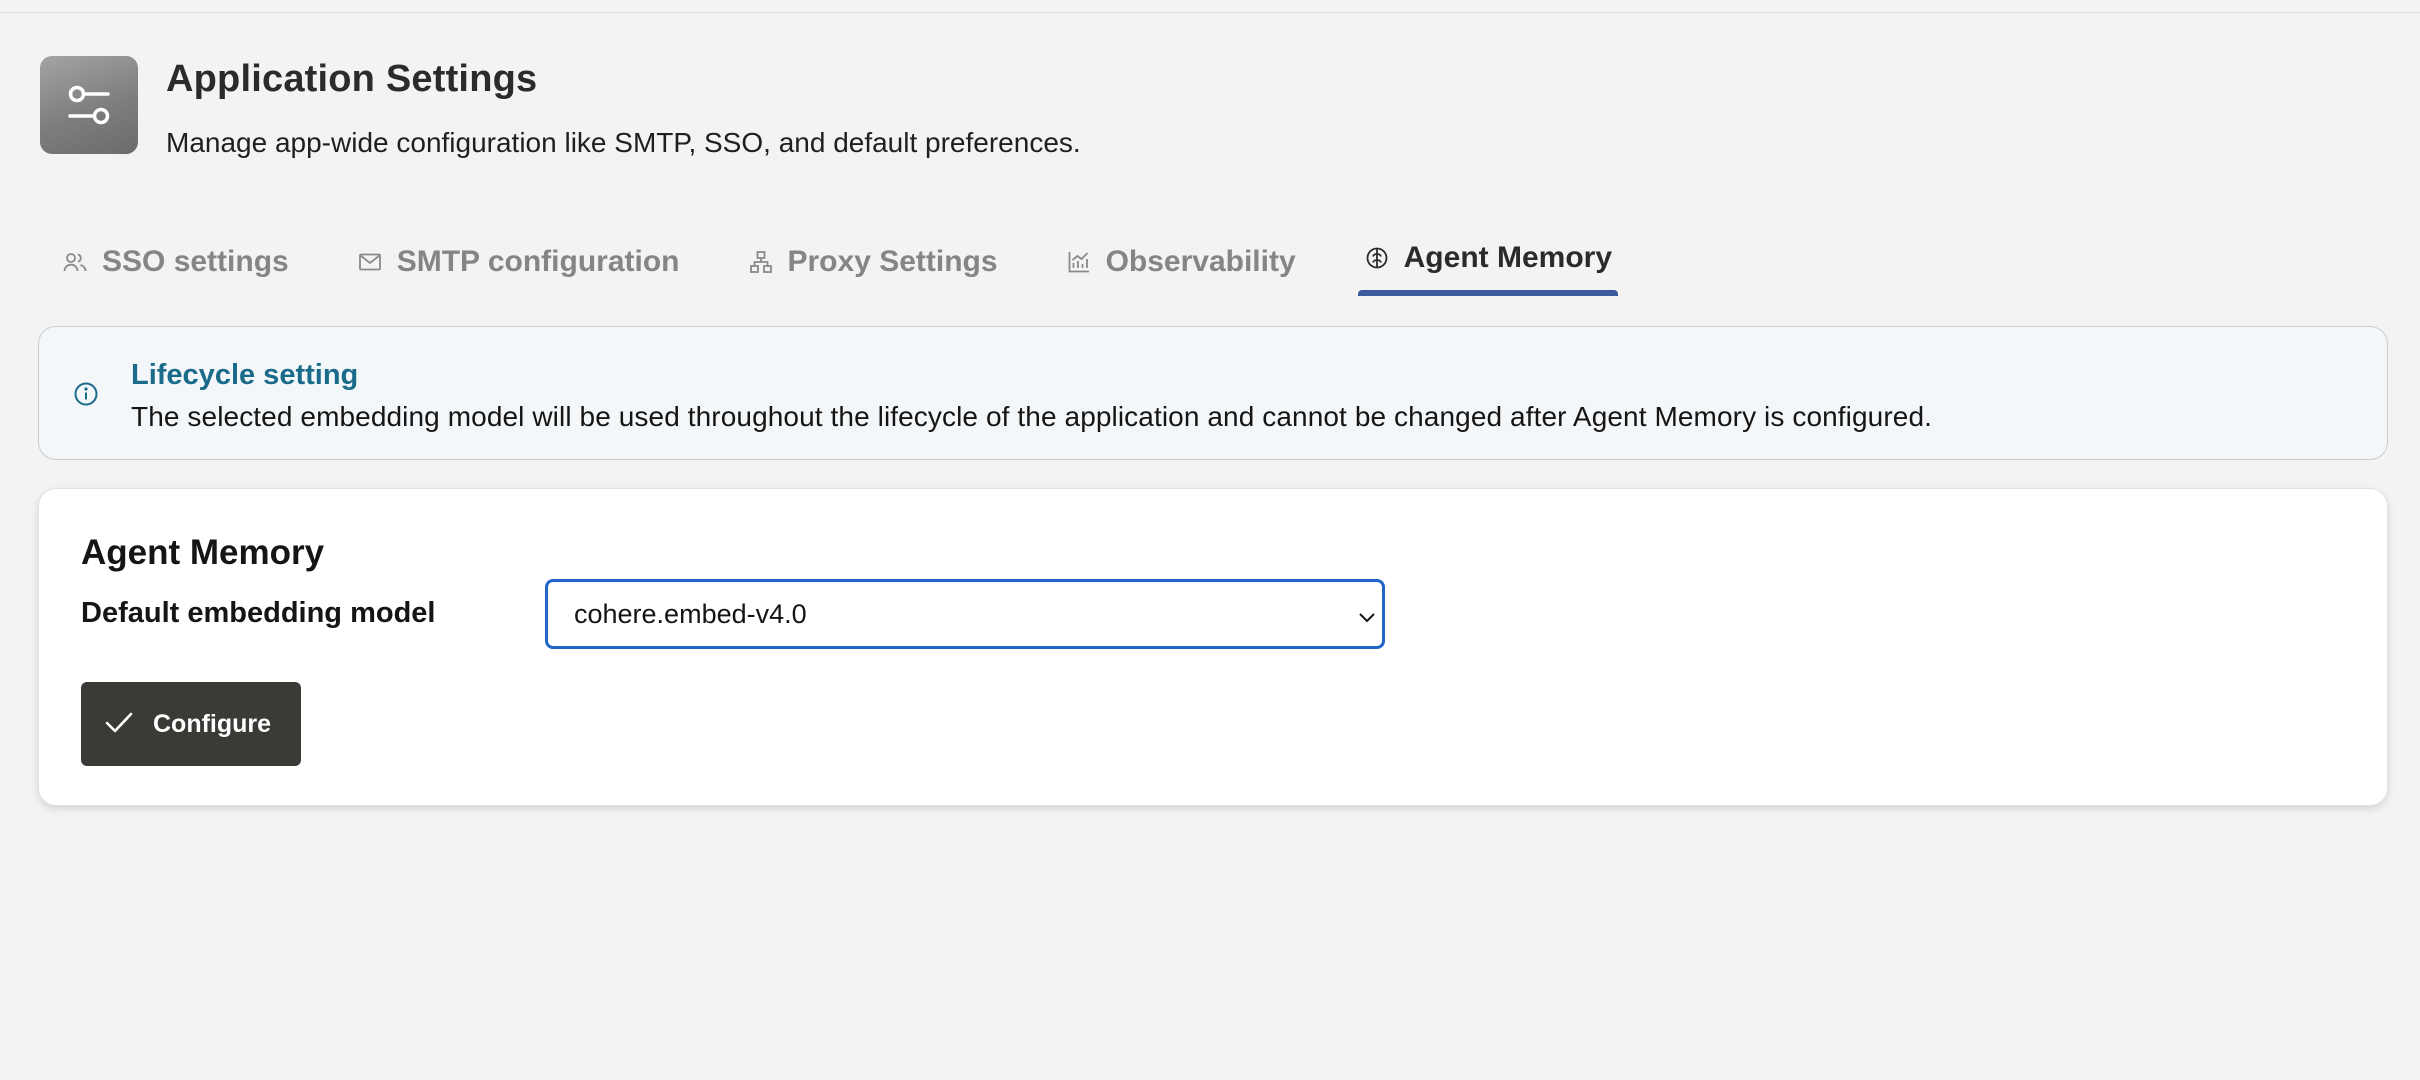  I want to click on tab-label: SSO settings, so click(195, 261).